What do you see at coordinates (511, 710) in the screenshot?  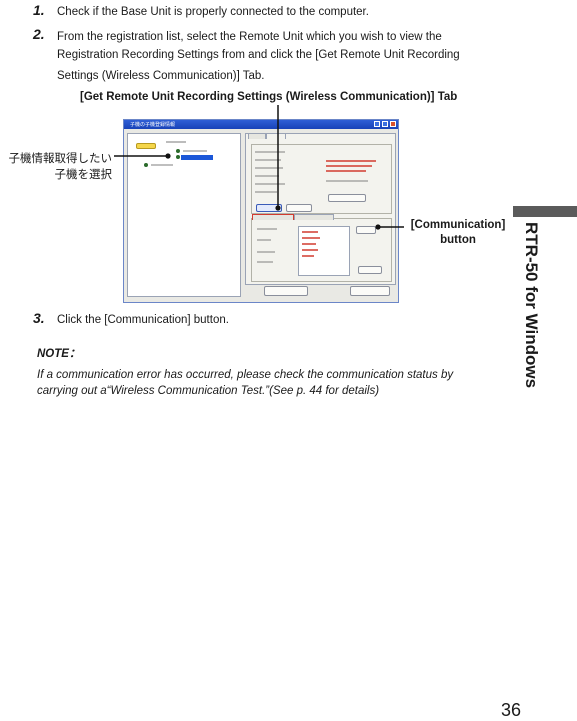 I see `page-number: 36` at bounding box center [511, 710].